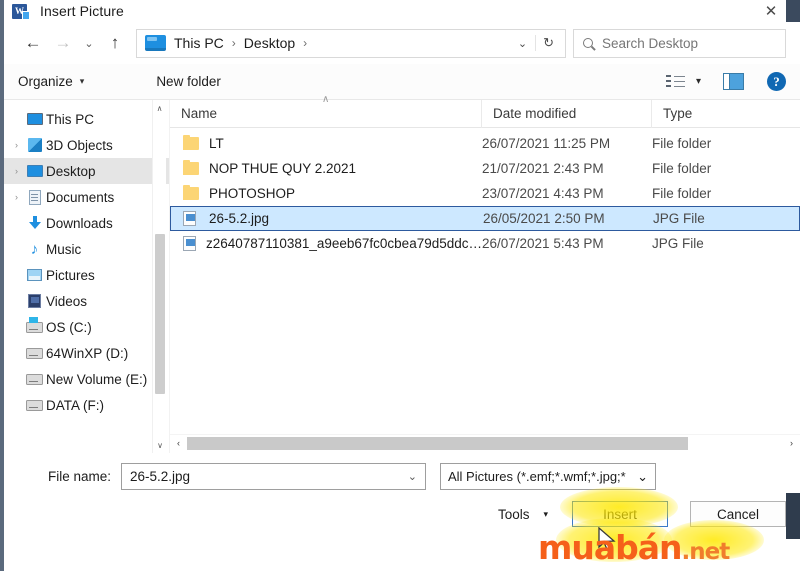 Image resolution: width=800 pixels, height=571 pixels. What do you see at coordinates (86, 119) in the screenshot?
I see `sidebar-item-this-pc: This PC` at bounding box center [86, 119].